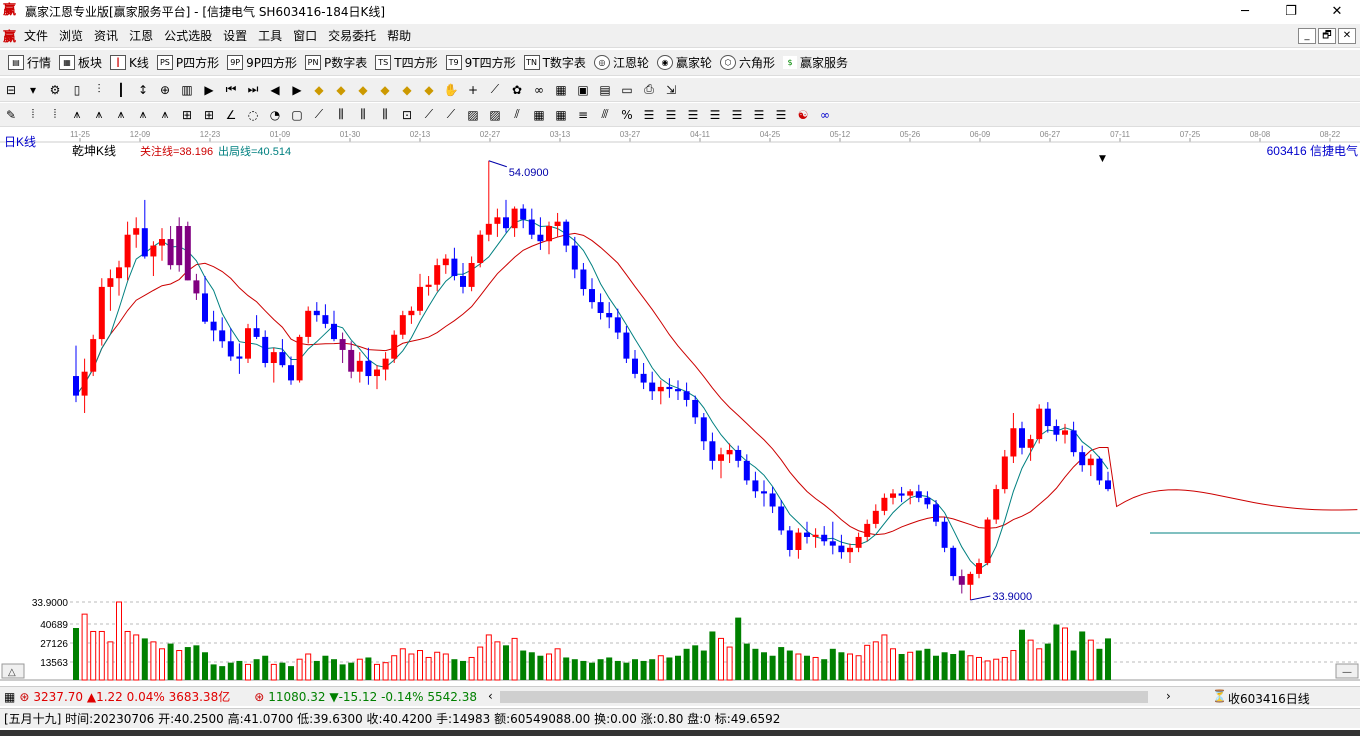 The height and width of the screenshot is (736, 1360). What do you see at coordinates (275, 90) in the screenshot?
I see `prev-icon: ◀` at bounding box center [275, 90].